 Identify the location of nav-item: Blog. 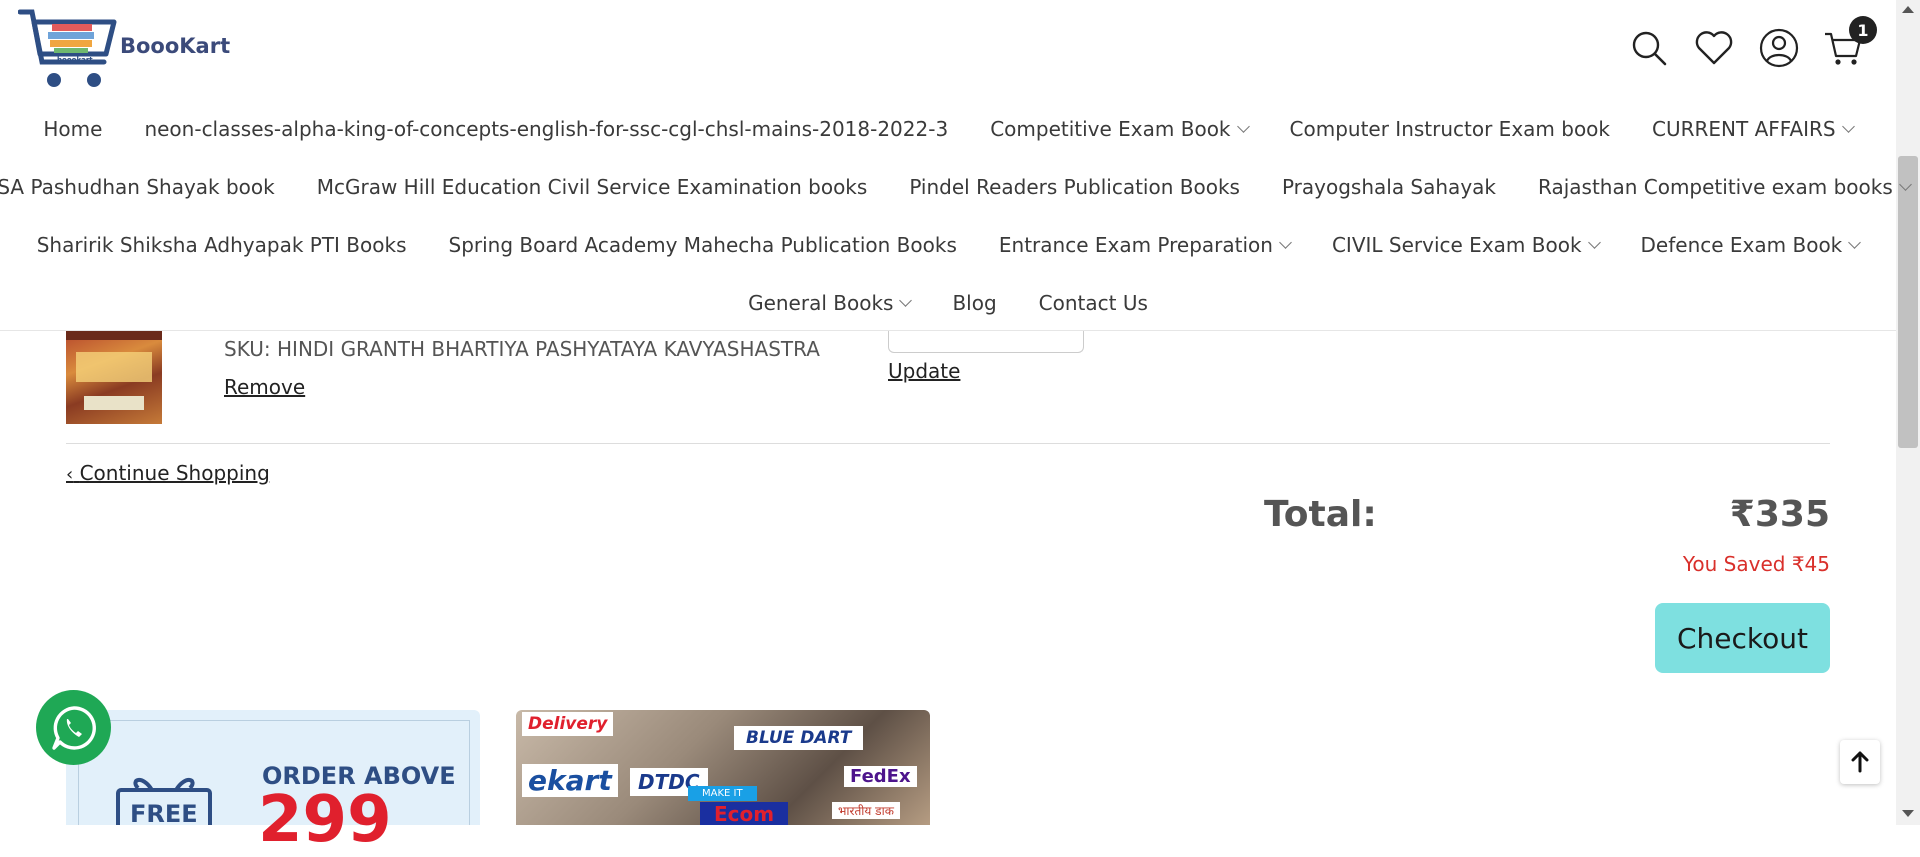
(974, 303).